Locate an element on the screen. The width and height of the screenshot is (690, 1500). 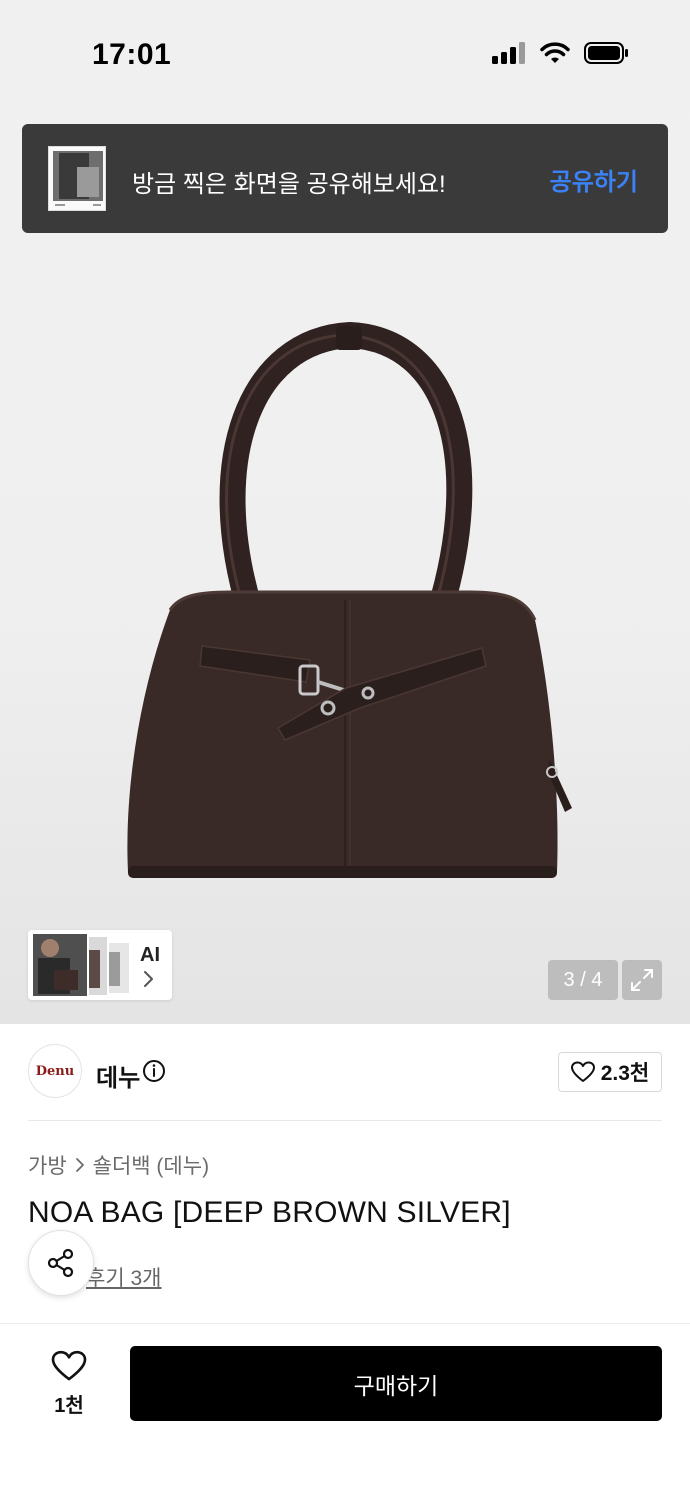
share-button: 공유하기 is located at coordinates (594, 179).